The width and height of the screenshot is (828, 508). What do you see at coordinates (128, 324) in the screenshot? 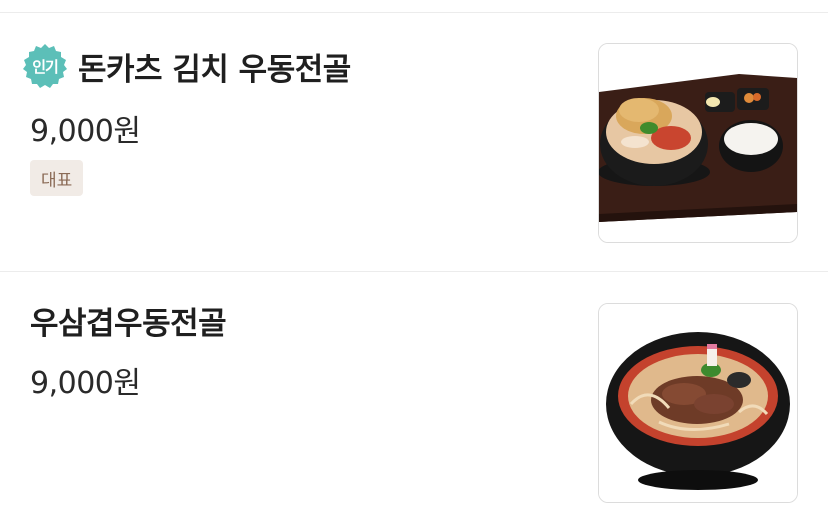
I see `menu-item-name: 우삼겹우동전골` at bounding box center [128, 324].